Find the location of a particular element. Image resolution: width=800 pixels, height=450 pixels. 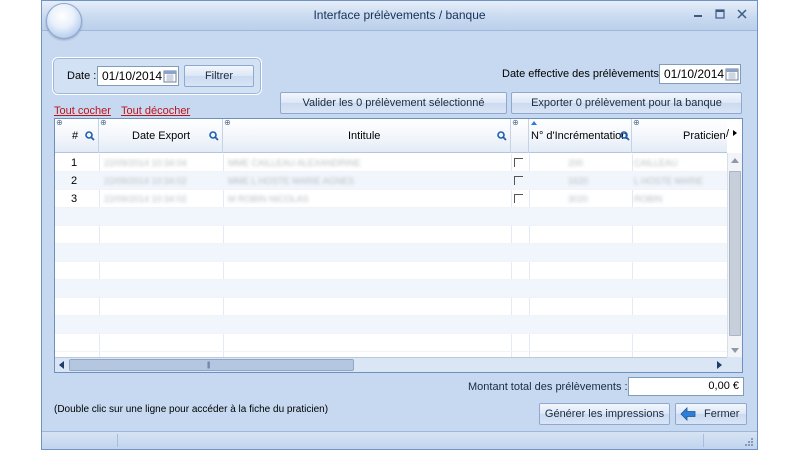

window-controls is located at coordinates (720, 14).